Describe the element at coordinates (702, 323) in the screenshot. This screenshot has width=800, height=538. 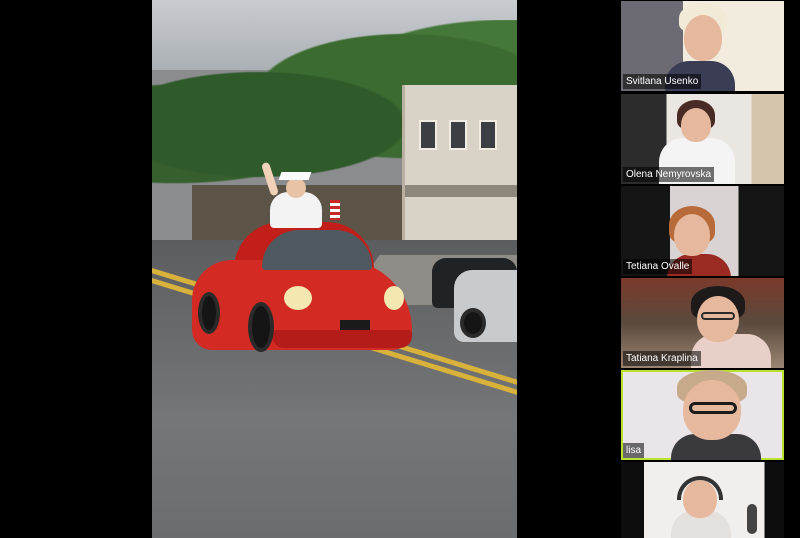
I see `participant-tile-tatiana-kraplina: Tatiana Kraplina` at that location.